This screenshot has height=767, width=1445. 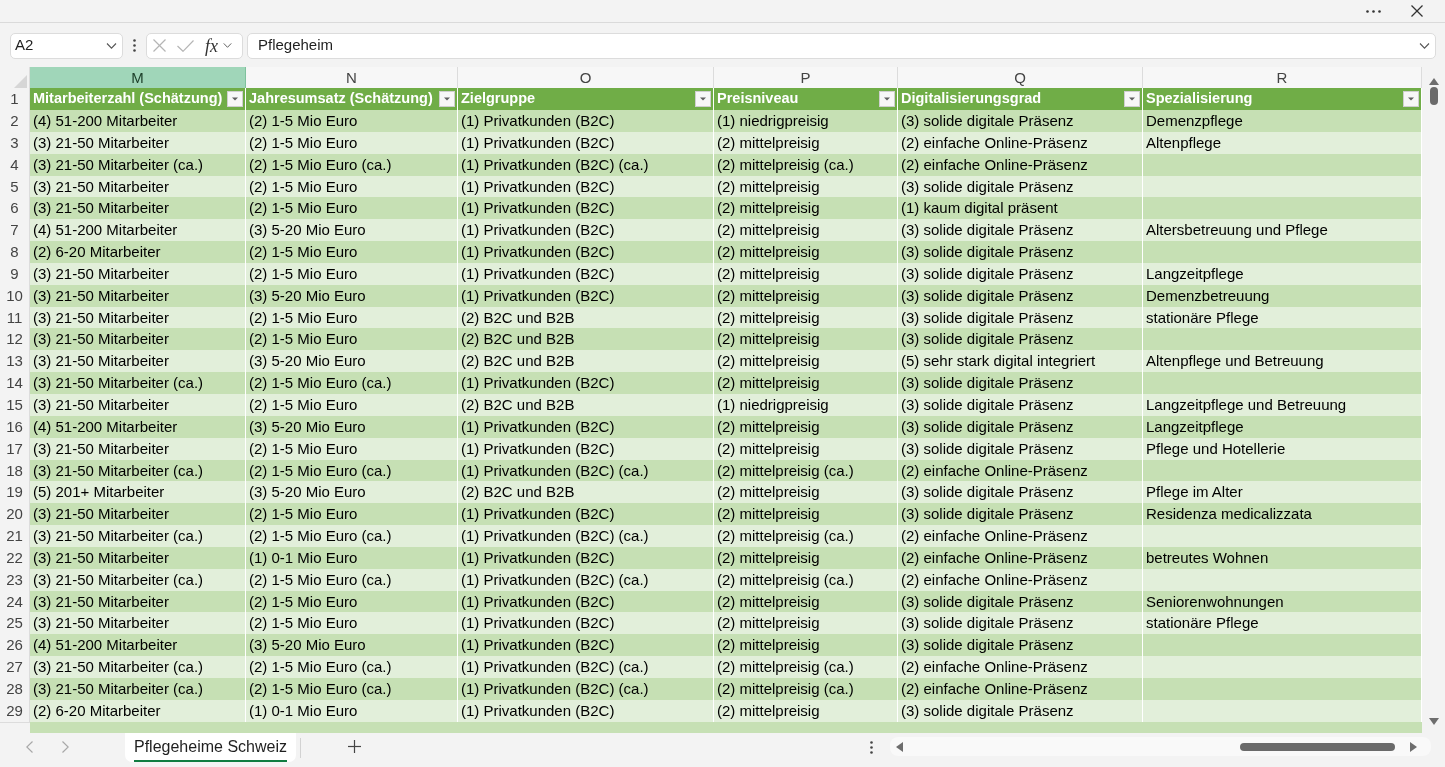 I want to click on column-letter: O, so click(x=586, y=79).